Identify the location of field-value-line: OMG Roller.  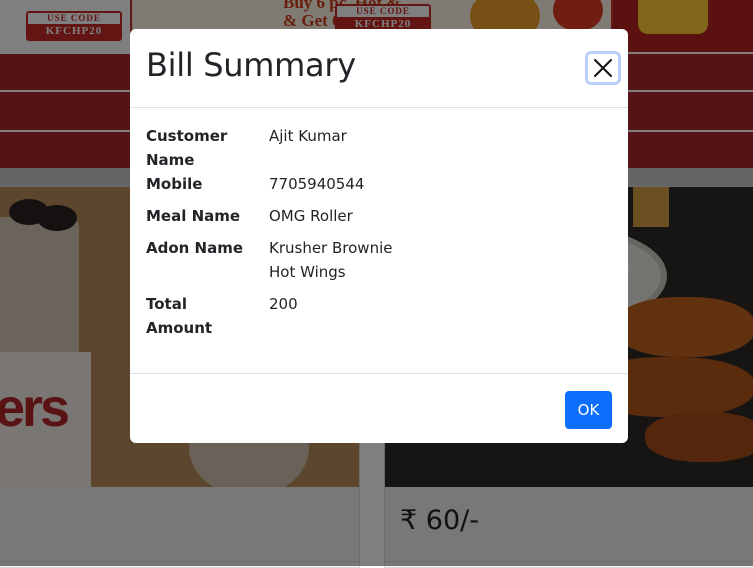
(311, 216).